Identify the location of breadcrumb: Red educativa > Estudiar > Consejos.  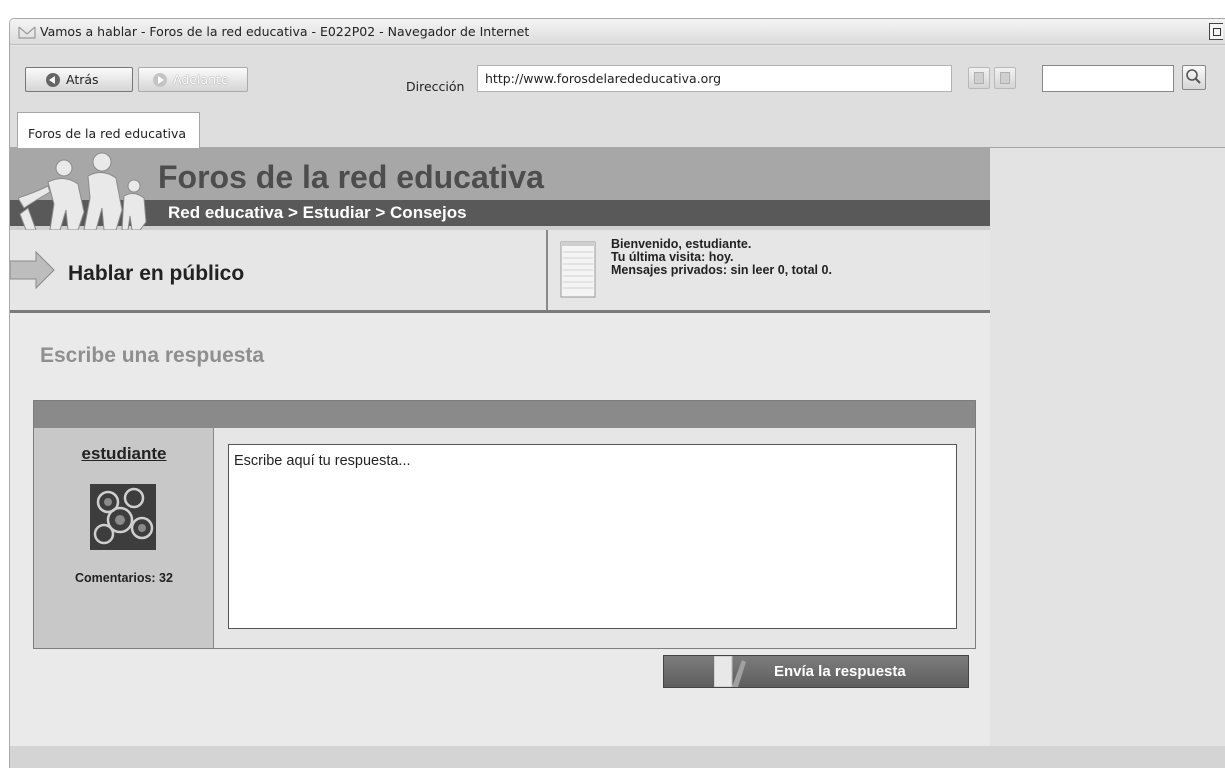
(317, 212).